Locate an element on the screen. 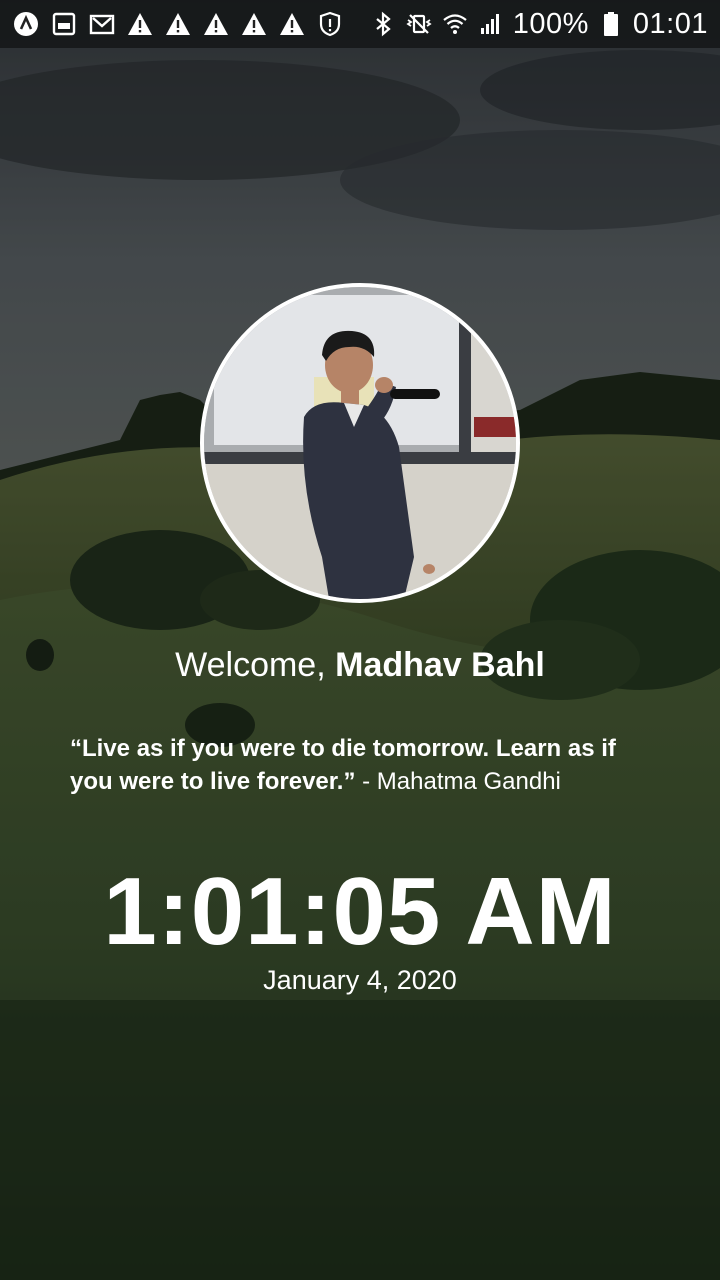 The image size is (720, 1280). clock-date: January 4, 2020 is located at coordinates (360, 980).